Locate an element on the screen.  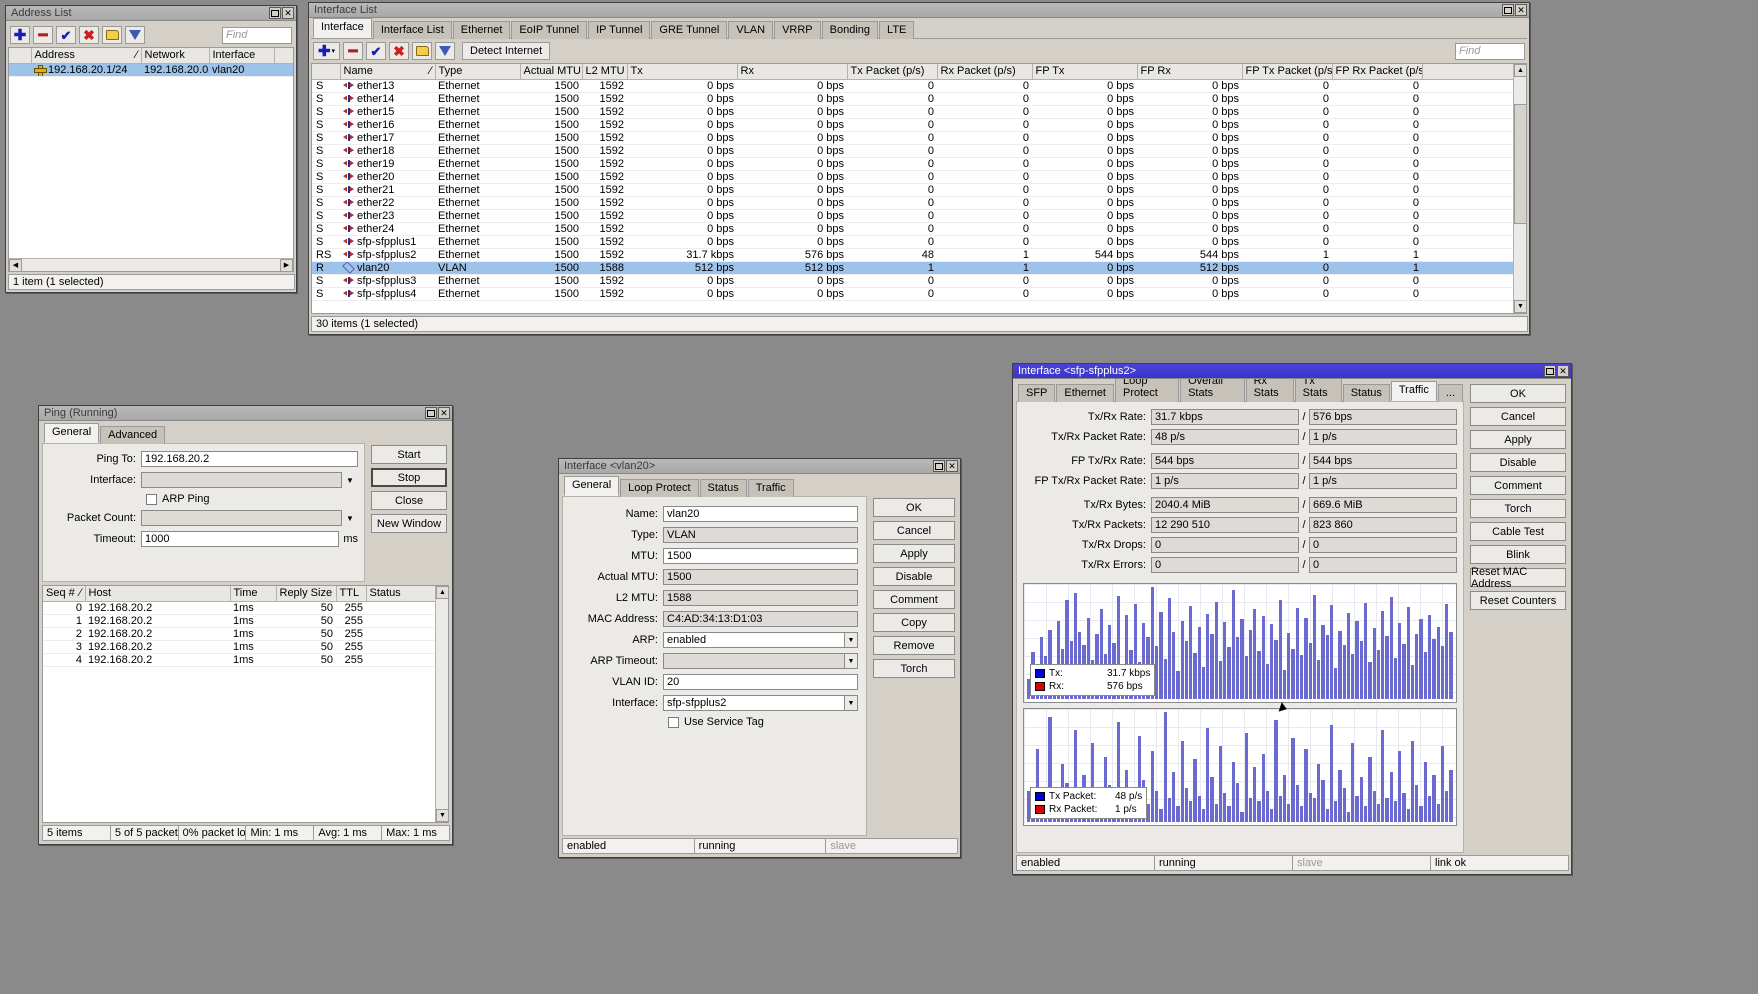
address-list-titlebar: Address List ✕ is located at coordinates (151, 13).